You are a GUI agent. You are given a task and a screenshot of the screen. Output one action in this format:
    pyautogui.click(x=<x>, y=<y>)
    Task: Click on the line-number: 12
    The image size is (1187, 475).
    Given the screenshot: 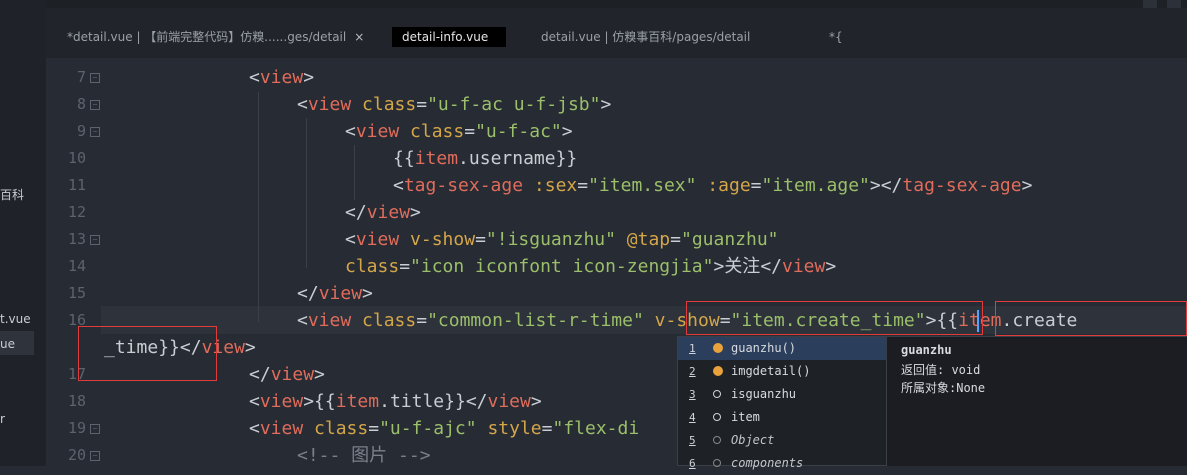 What is the action you would take?
    pyautogui.click(x=76, y=212)
    